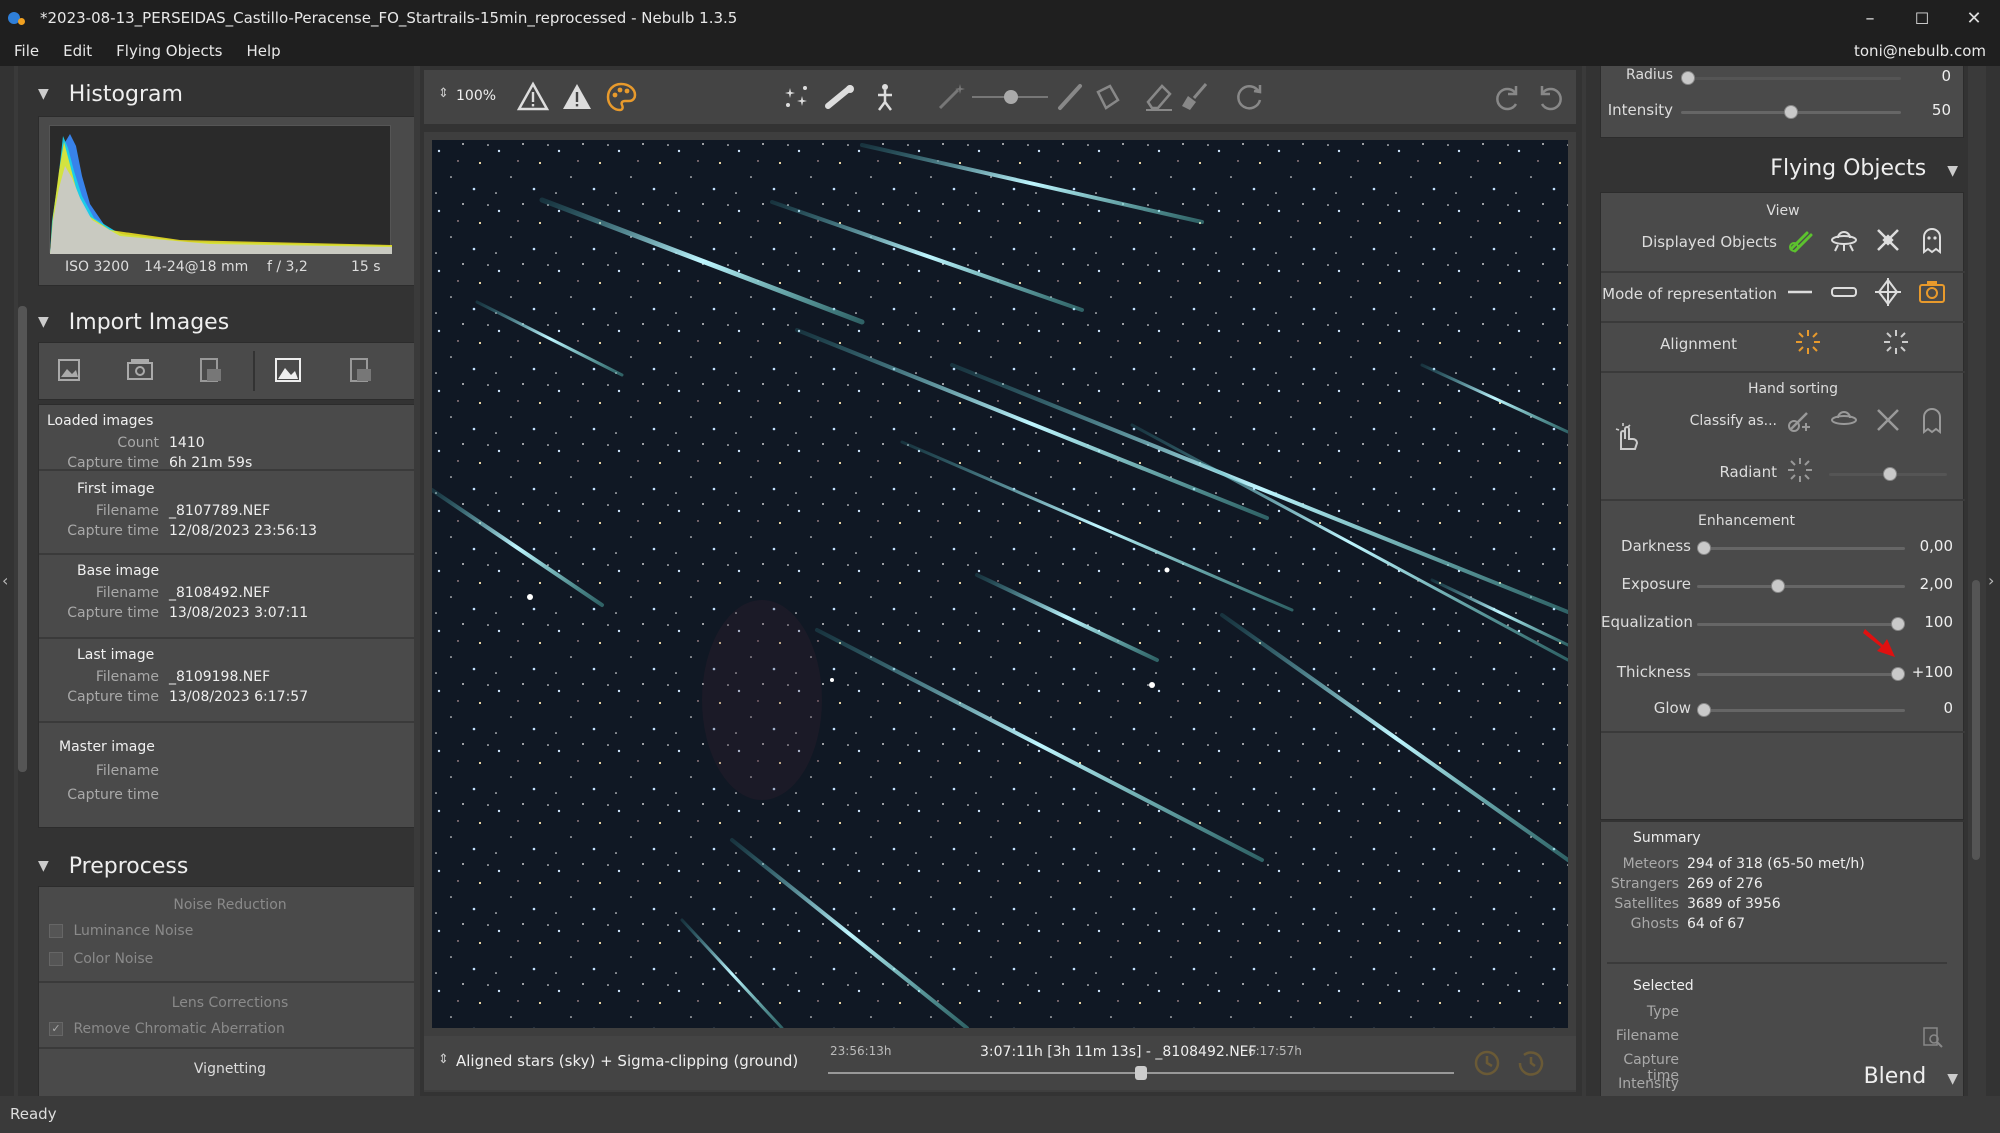  I want to click on close-button: ✕, so click(1973, 18).